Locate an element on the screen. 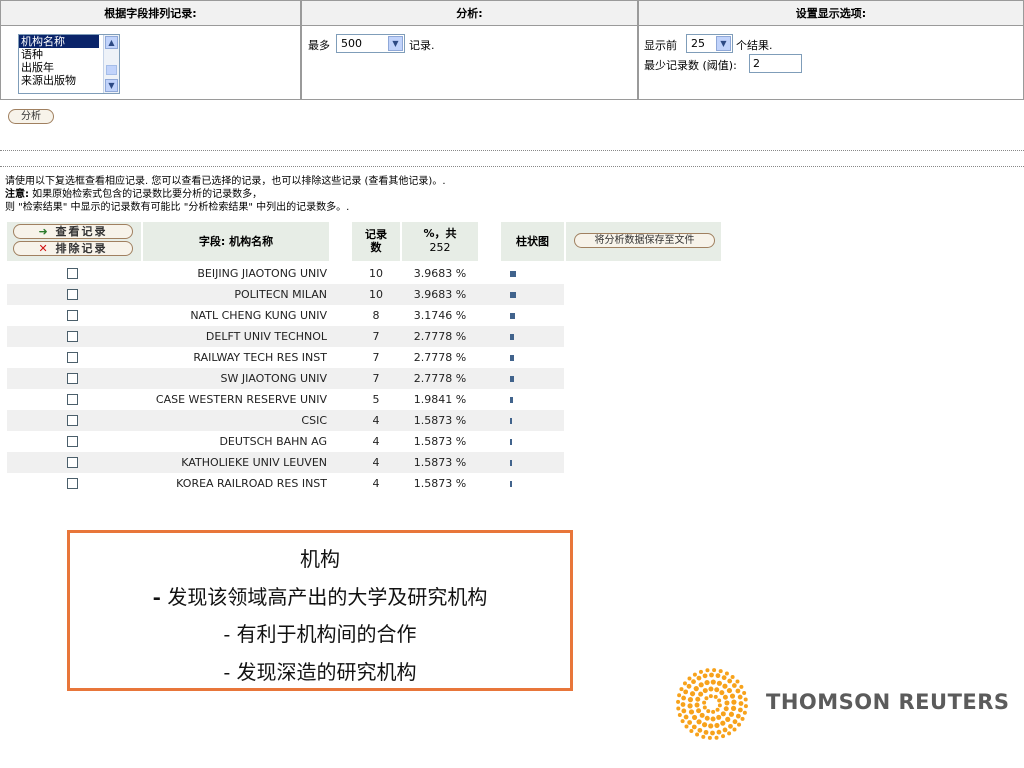 The height and width of the screenshot is (768, 1024). percent-value: 3.9683 % is located at coordinates (440, 294).